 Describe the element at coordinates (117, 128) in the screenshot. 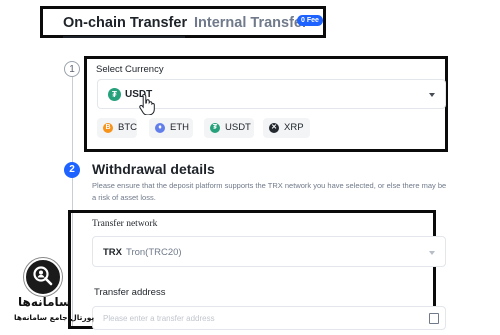

I see `quick-currency-btc: B BTC` at that location.